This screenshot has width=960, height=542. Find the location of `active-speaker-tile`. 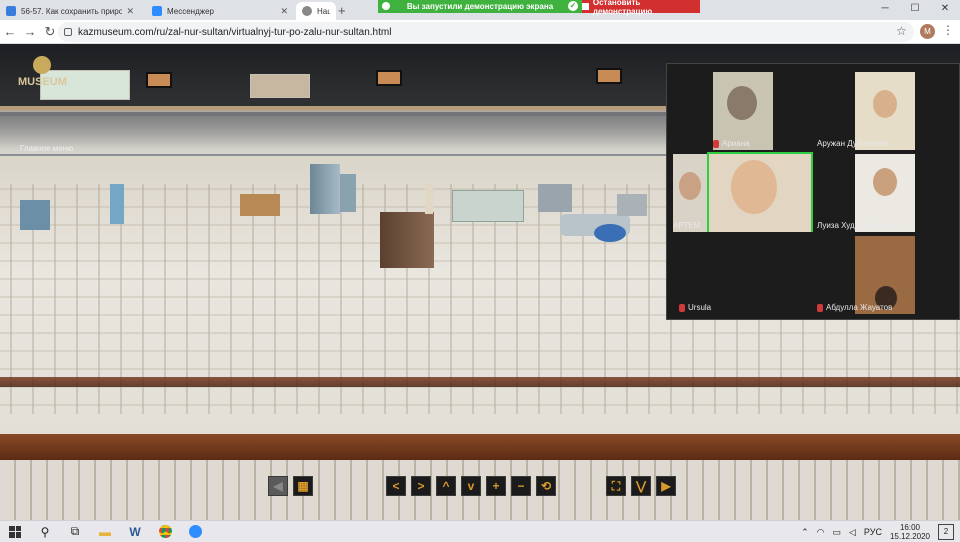

active-speaker-tile is located at coordinates (760, 192).